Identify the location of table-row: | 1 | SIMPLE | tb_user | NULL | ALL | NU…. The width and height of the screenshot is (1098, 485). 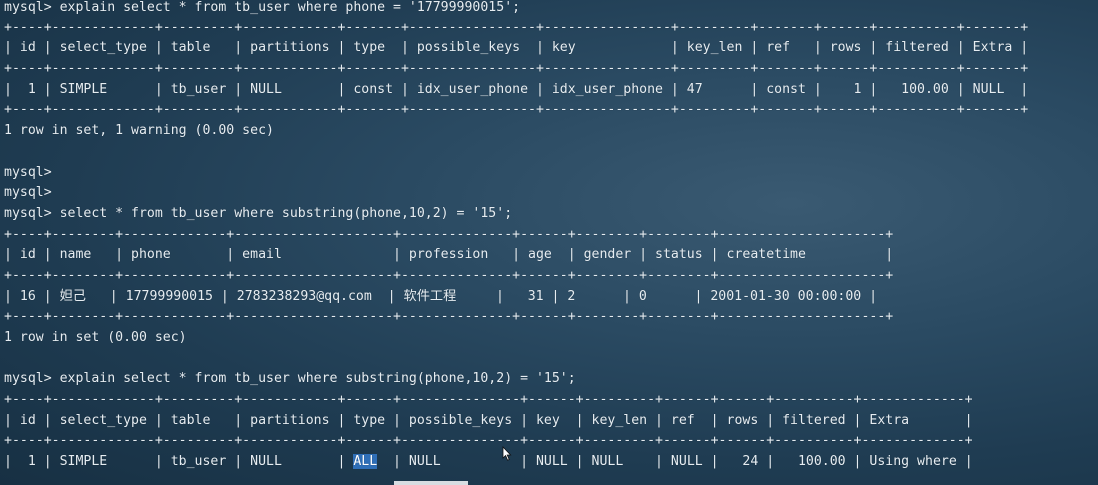
(488, 462).